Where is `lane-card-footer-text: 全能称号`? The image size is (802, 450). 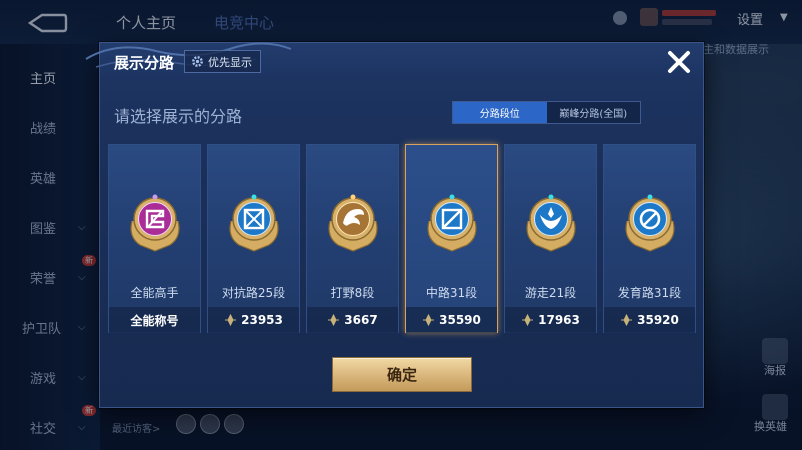
lane-card-footer-text: 全能称号 is located at coordinates (154, 320).